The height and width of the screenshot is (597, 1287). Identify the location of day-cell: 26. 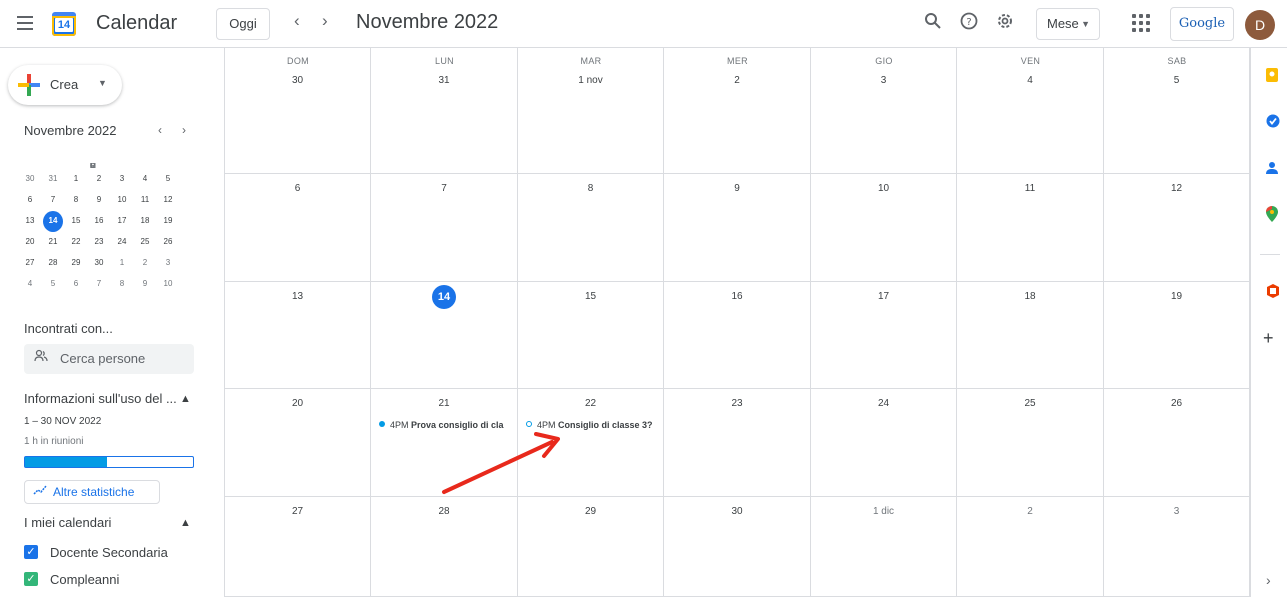
(1177, 443).